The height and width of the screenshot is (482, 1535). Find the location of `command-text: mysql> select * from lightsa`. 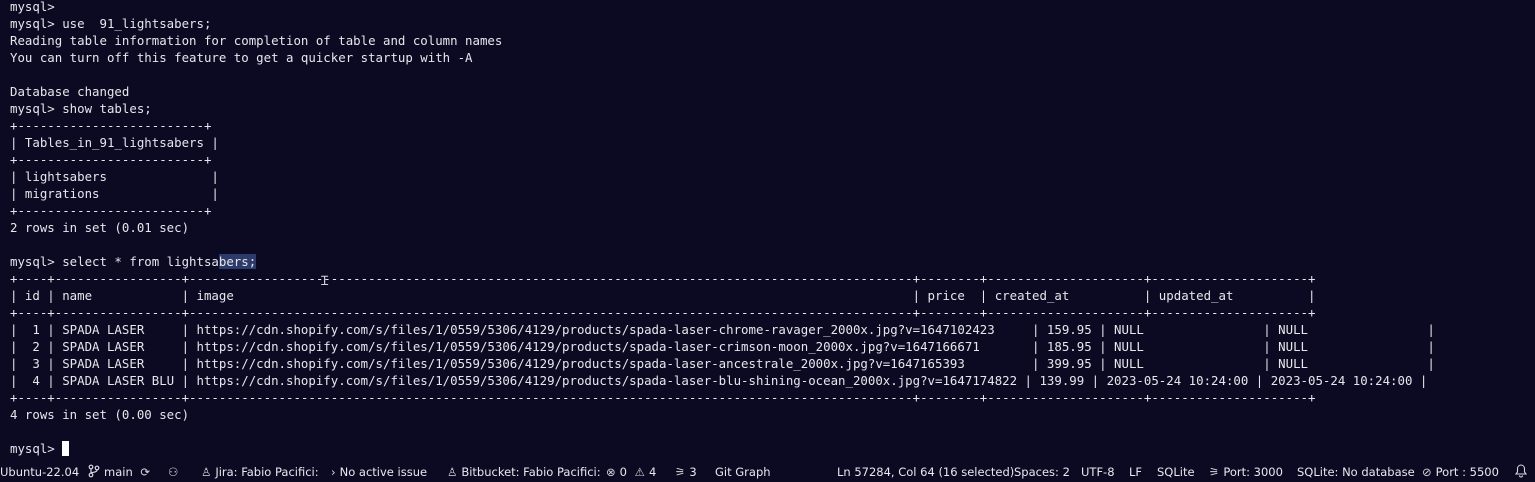

command-text: mysql> select * from lightsa is located at coordinates (114, 261).